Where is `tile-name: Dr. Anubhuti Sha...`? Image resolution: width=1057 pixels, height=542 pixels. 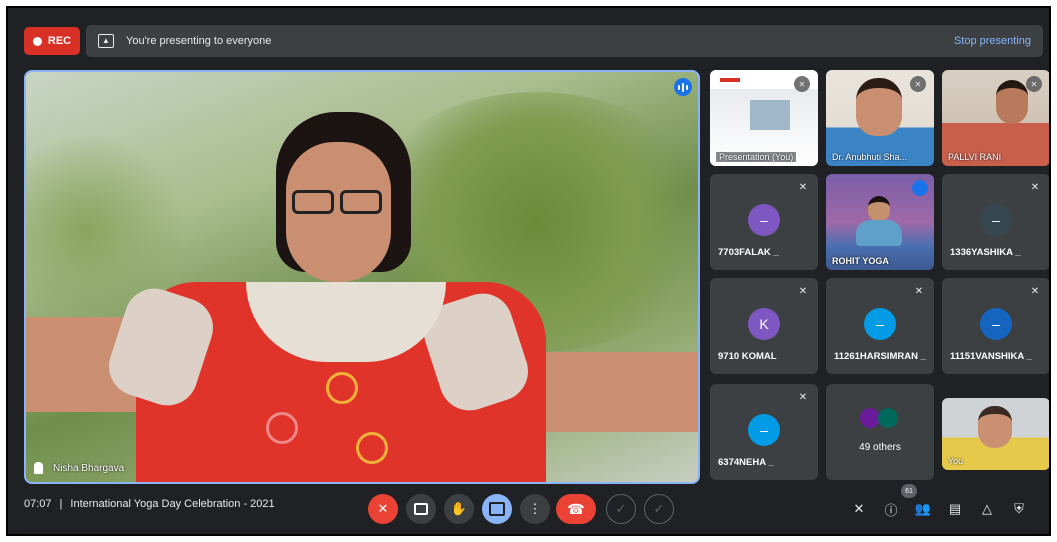 tile-name: Dr. Anubhuti Sha... is located at coordinates (870, 157).